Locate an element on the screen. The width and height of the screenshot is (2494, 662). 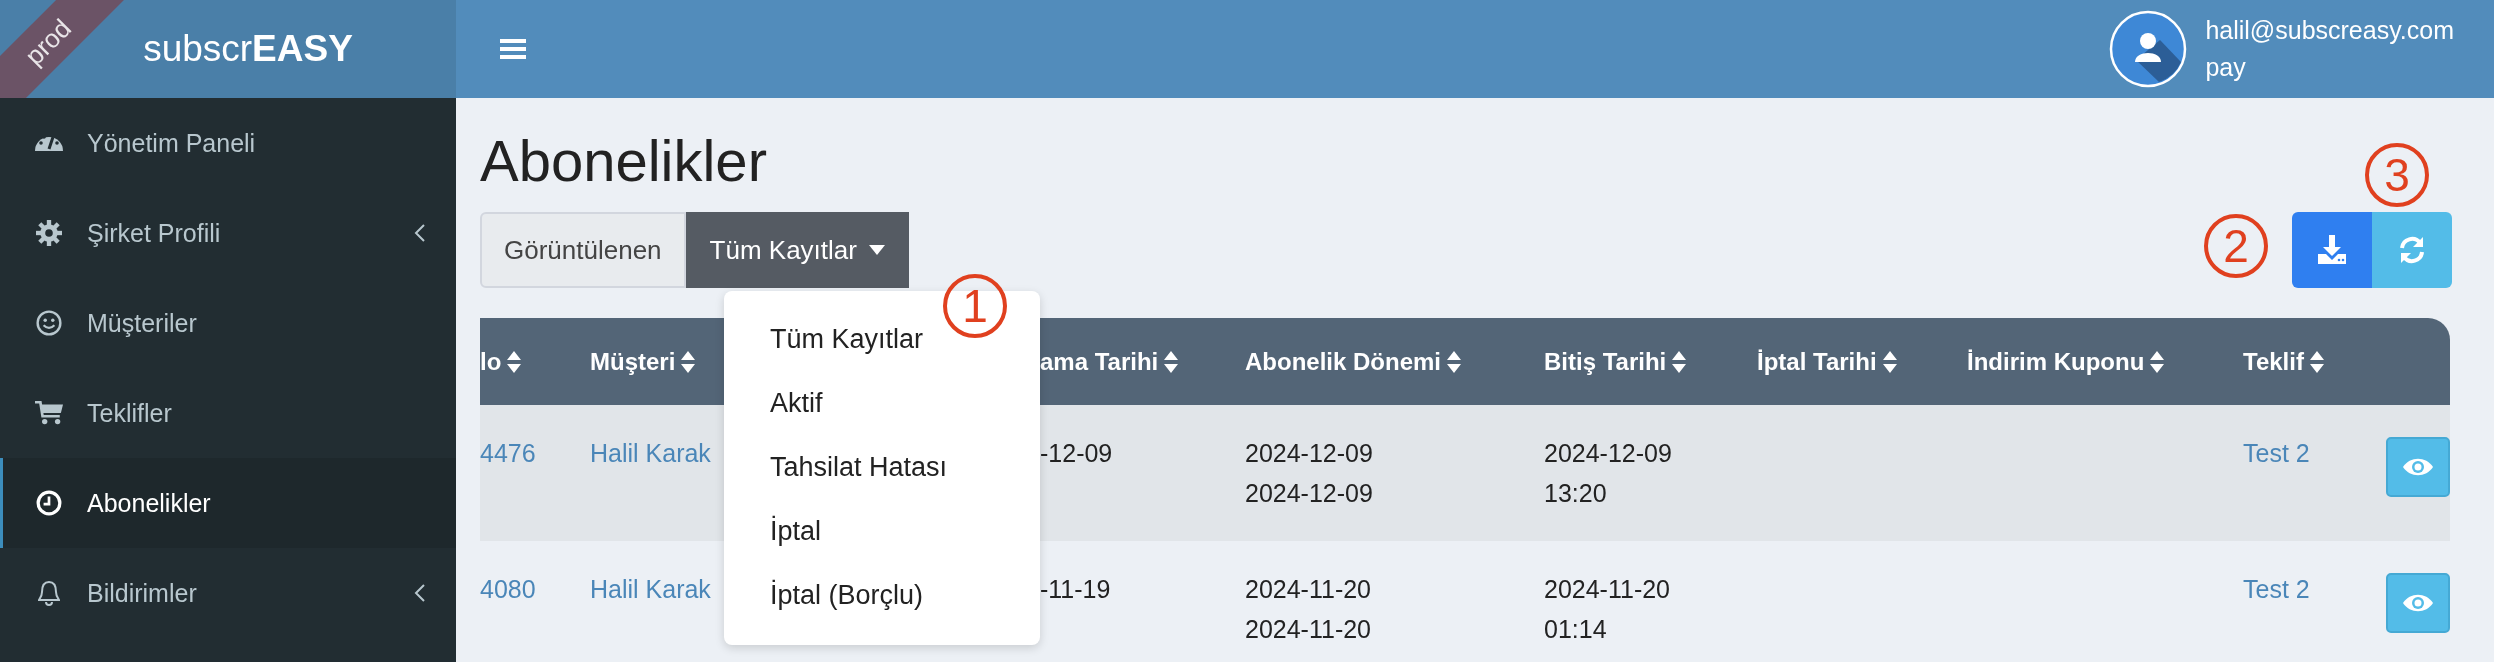
column-header: ama Tarihi is located at coordinates (1099, 361).